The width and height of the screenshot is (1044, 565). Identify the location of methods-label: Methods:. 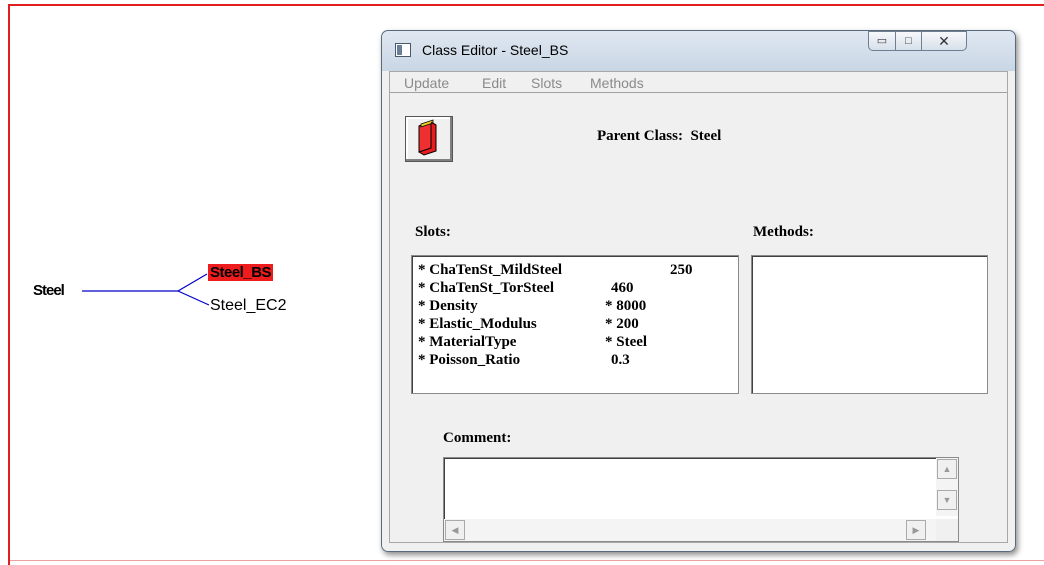
(783, 232).